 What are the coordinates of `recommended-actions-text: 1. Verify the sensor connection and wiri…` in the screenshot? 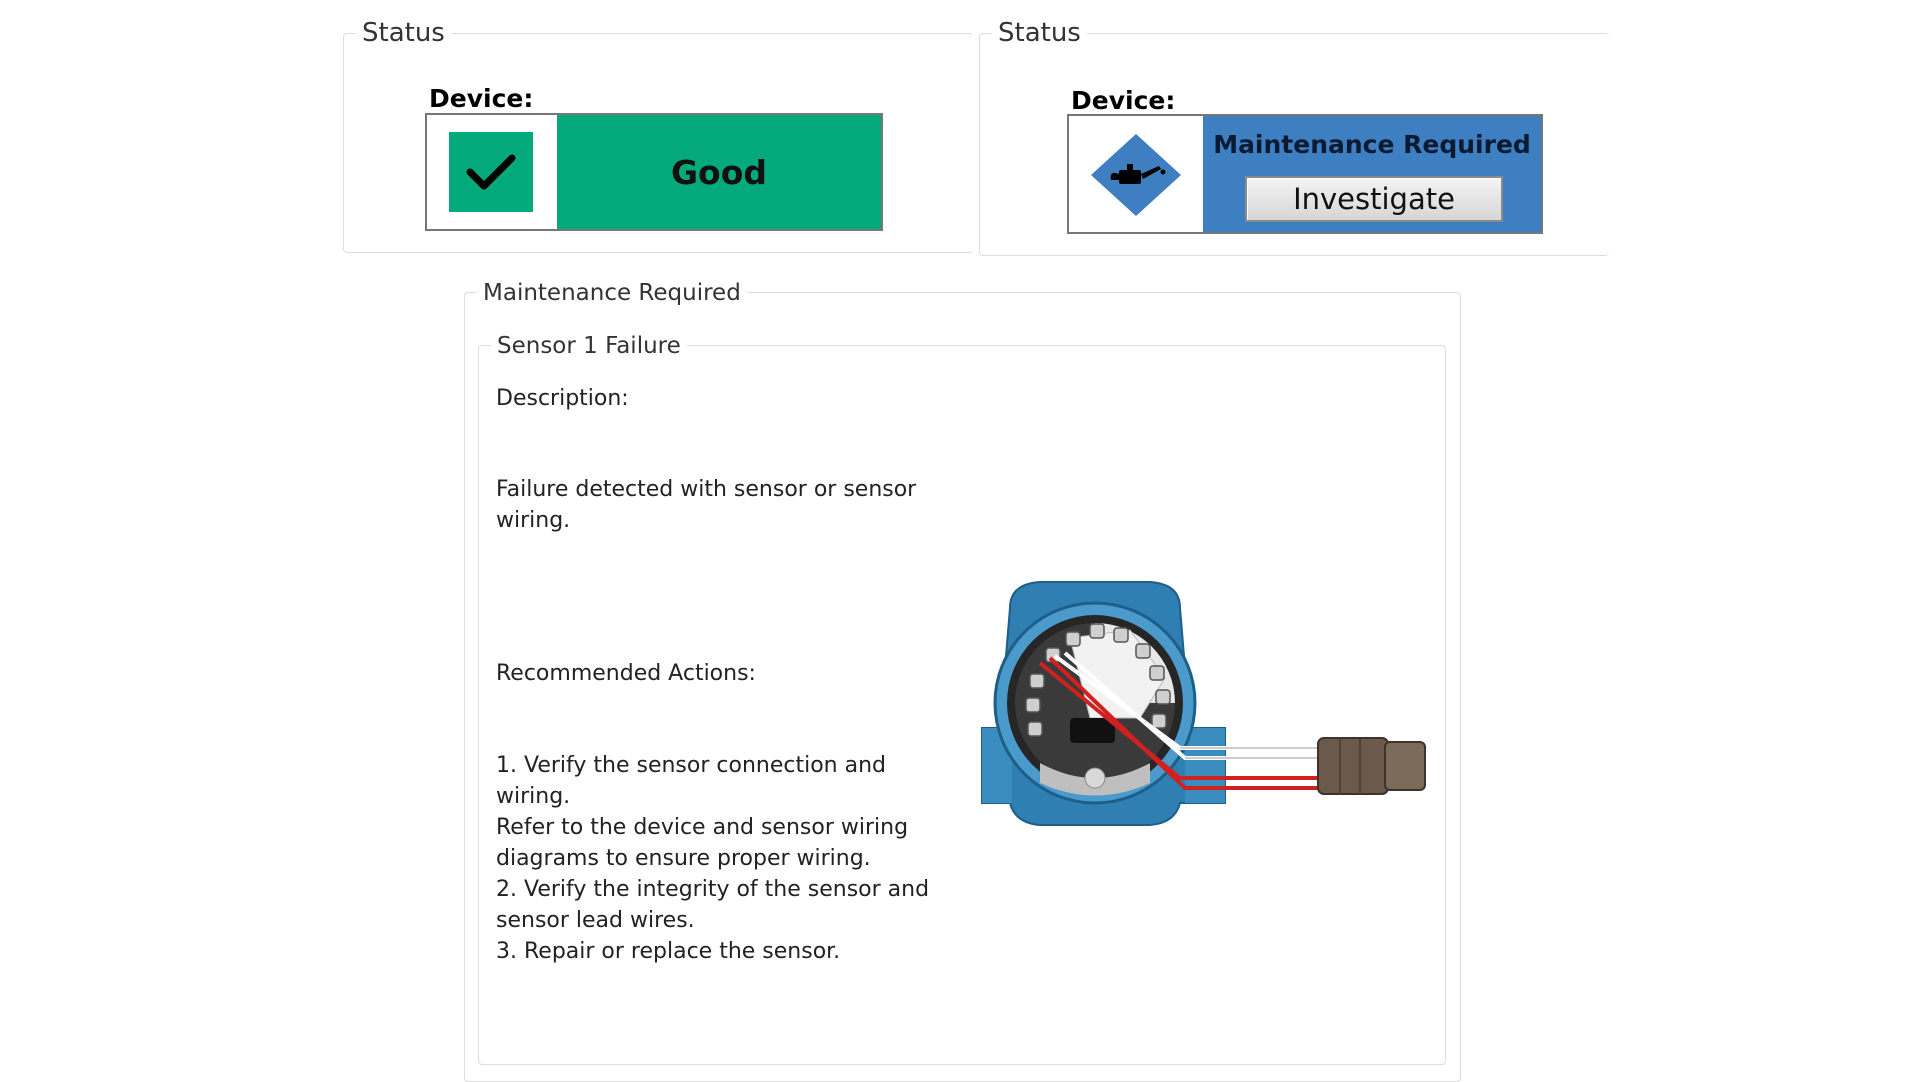 It's located at (713, 858).